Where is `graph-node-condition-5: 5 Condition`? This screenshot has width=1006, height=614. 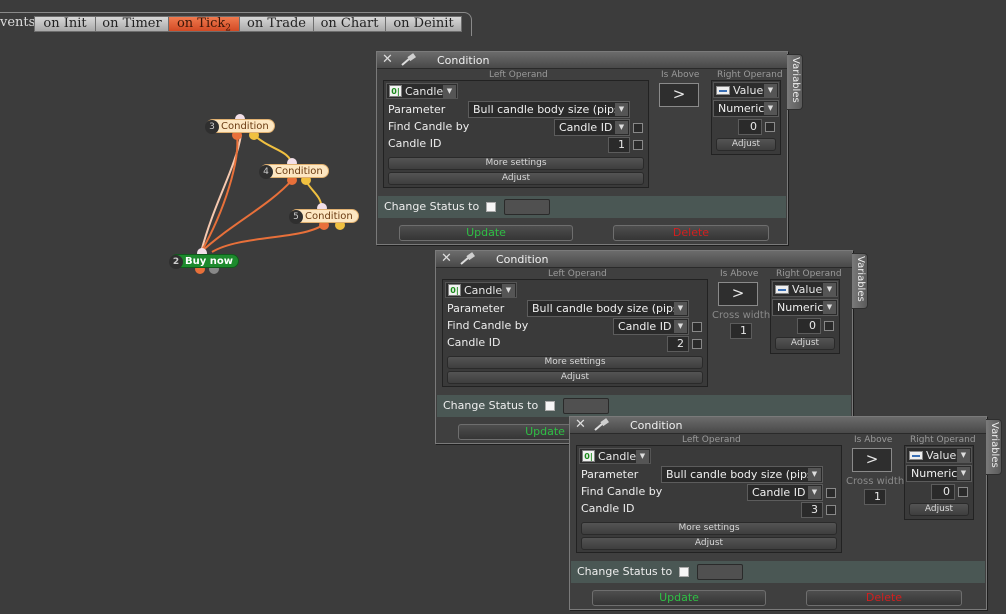 graph-node-condition-5: 5 Condition is located at coordinates (324, 216).